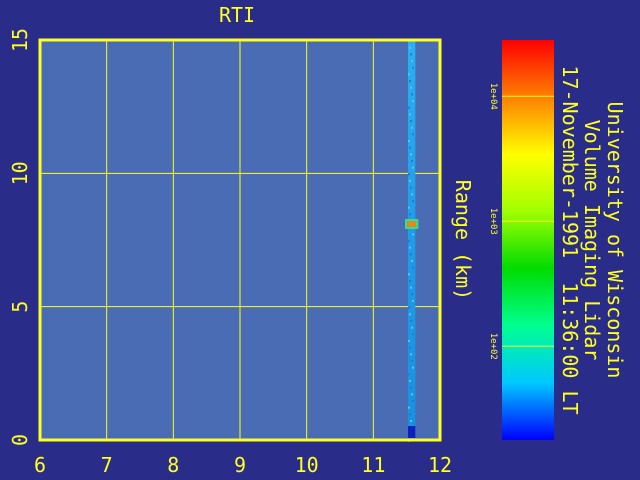 Image resolution: width=640 pixels, height=480 pixels. I want to click on y-tick-group: 15, so click(20, 40).